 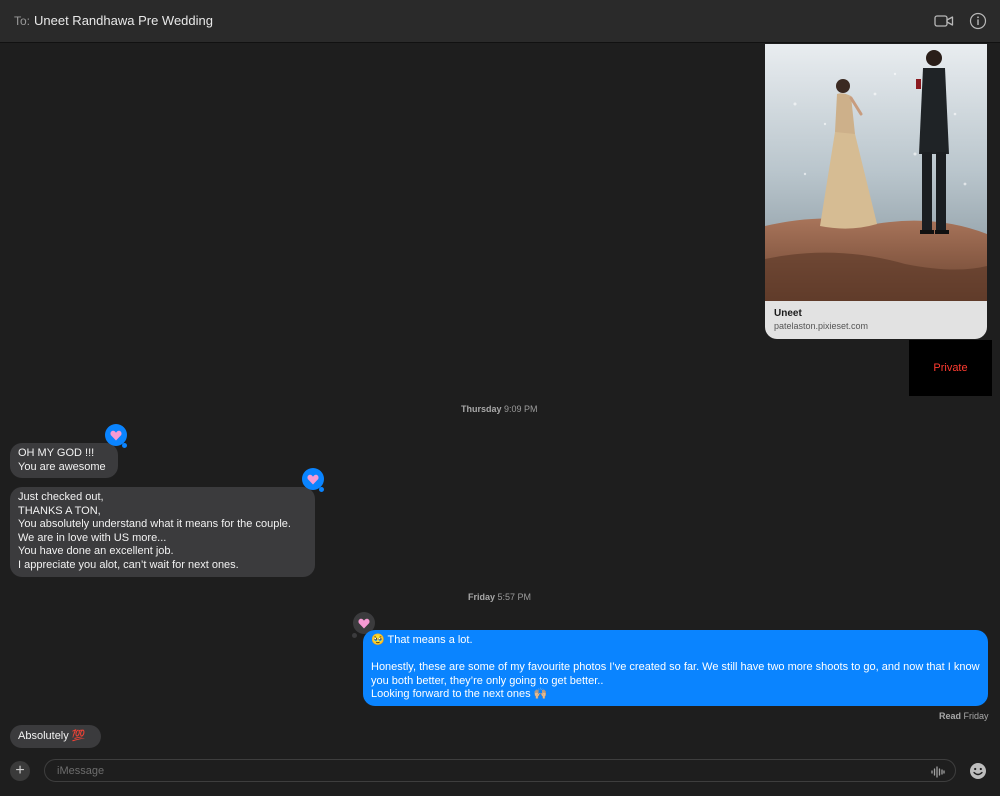 I want to click on video-camera-icon, so click(x=944, y=23).